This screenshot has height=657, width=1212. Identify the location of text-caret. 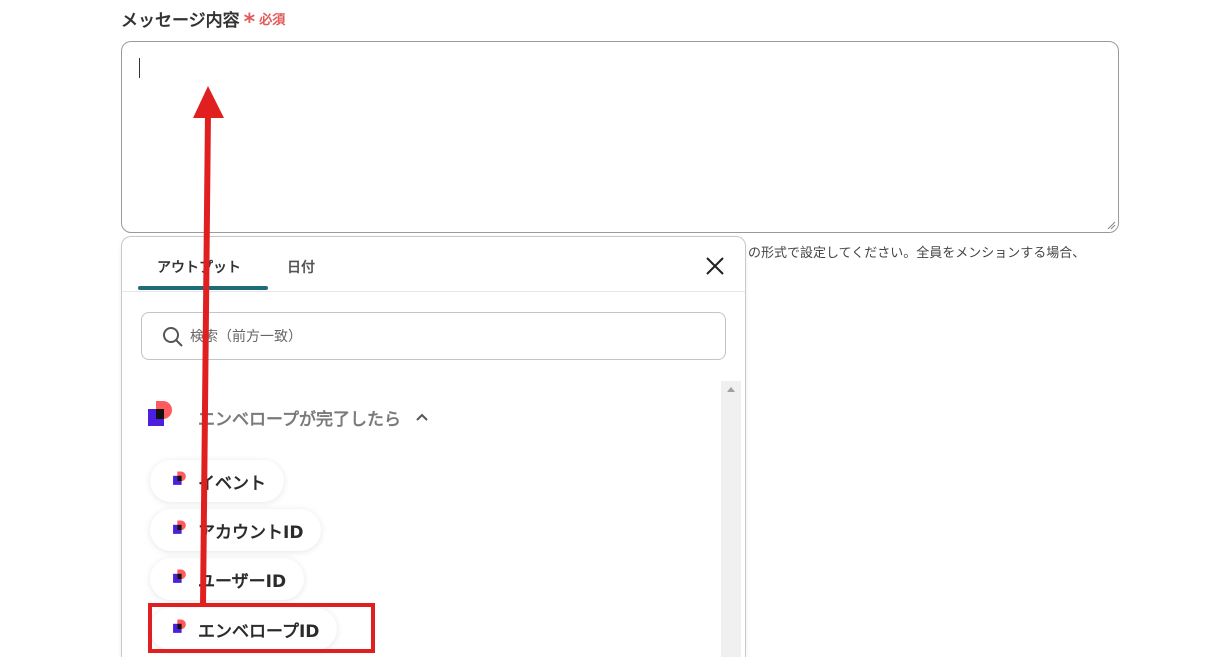
(139, 68).